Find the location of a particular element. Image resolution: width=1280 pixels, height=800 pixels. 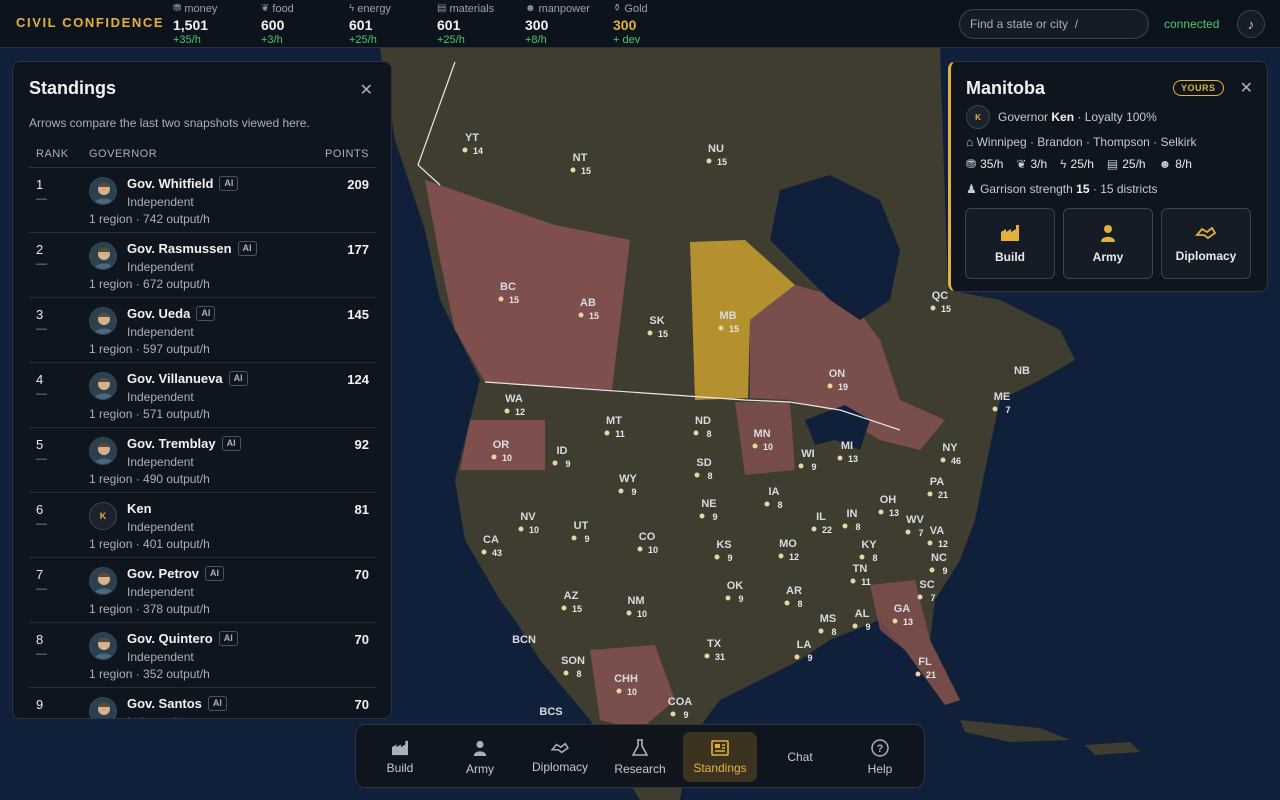

resource-value: 300 is located at coordinates (625, 25).